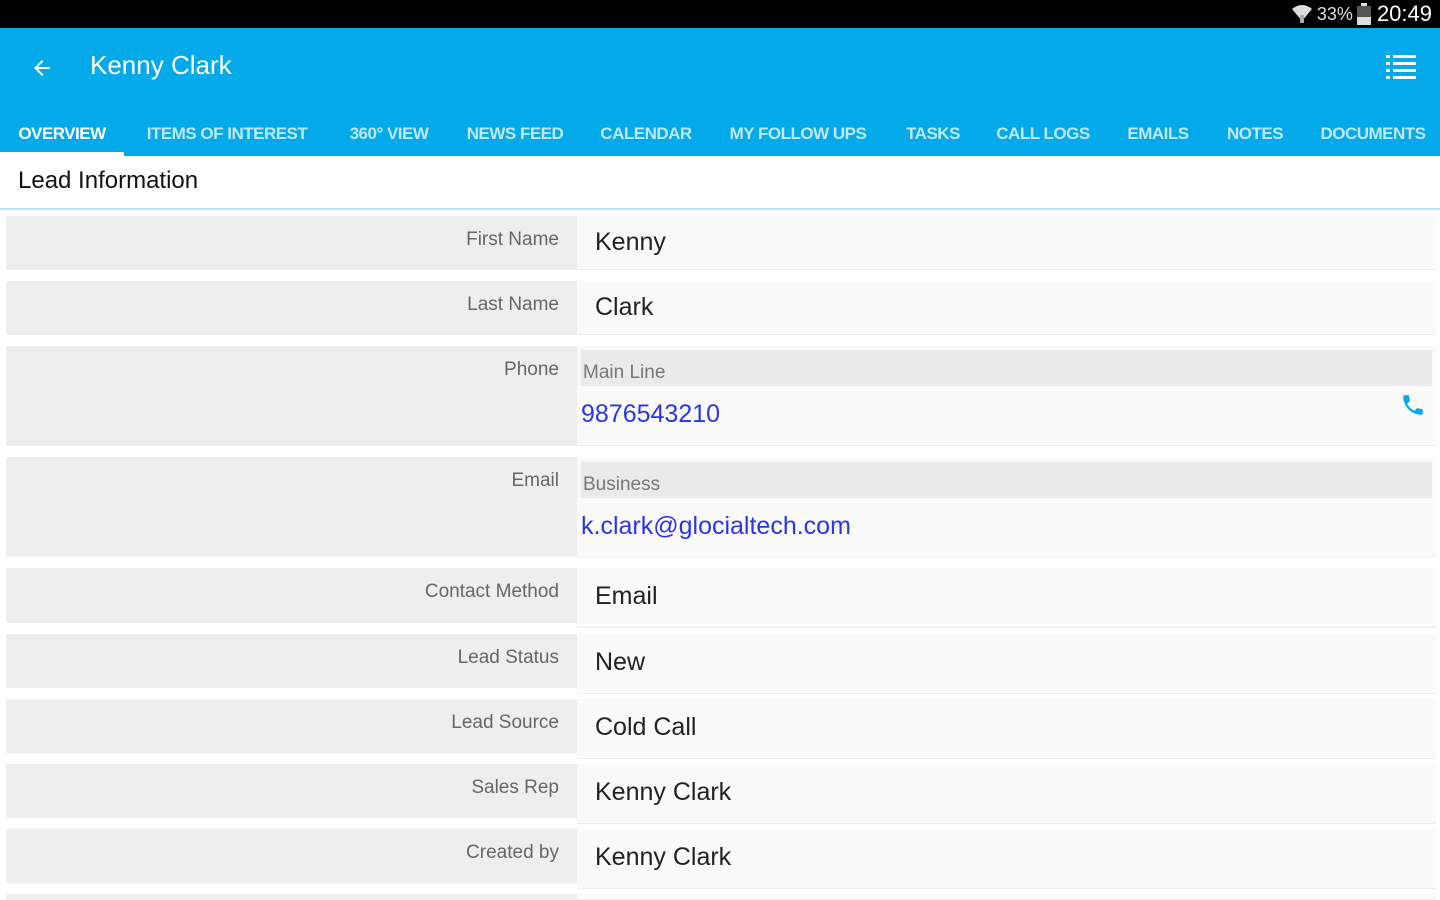 The image size is (1440, 900). What do you see at coordinates (1006, 507) in the screenshot?
I see `field-value-cell: Business k.clark@glocialtech.com` at bounding box center [1006, 507].